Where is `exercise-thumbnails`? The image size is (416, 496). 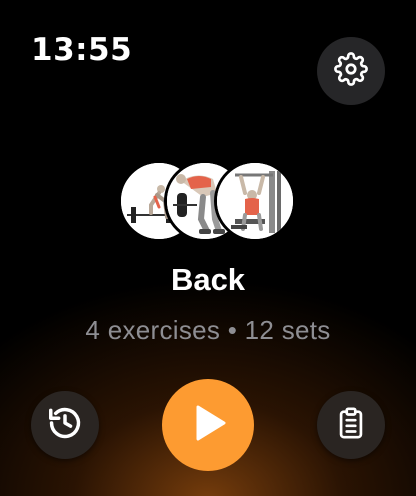 exercise-thumbnails is located at coordinates (209, 201).